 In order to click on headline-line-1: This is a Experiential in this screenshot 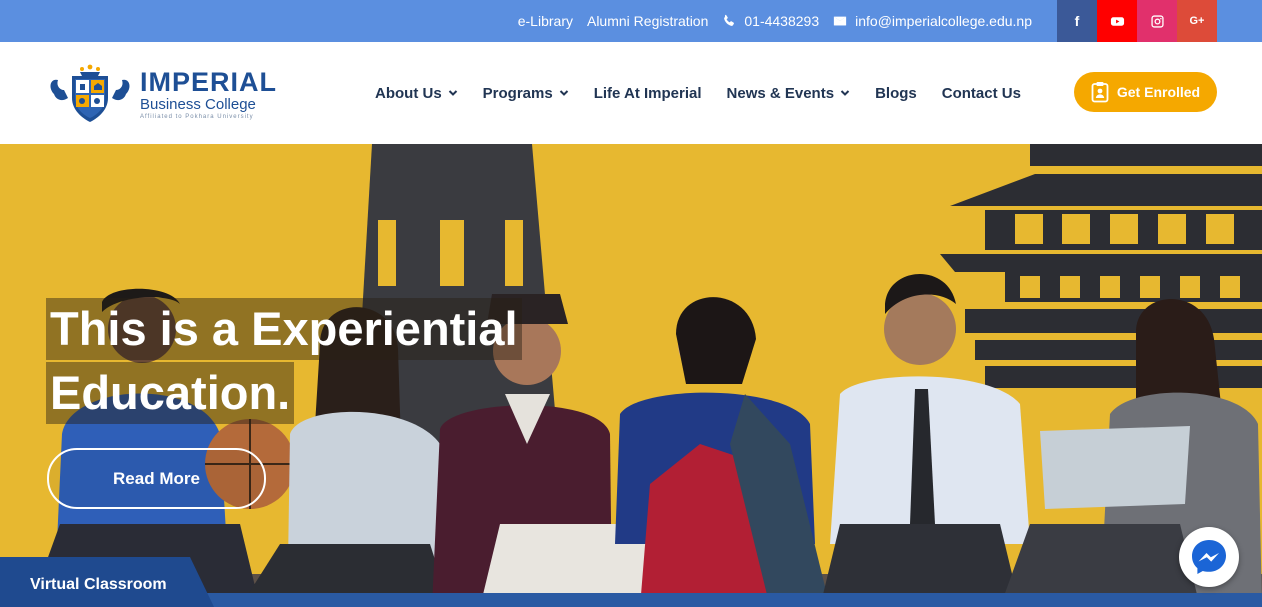, I will do `click(284, 329)`.